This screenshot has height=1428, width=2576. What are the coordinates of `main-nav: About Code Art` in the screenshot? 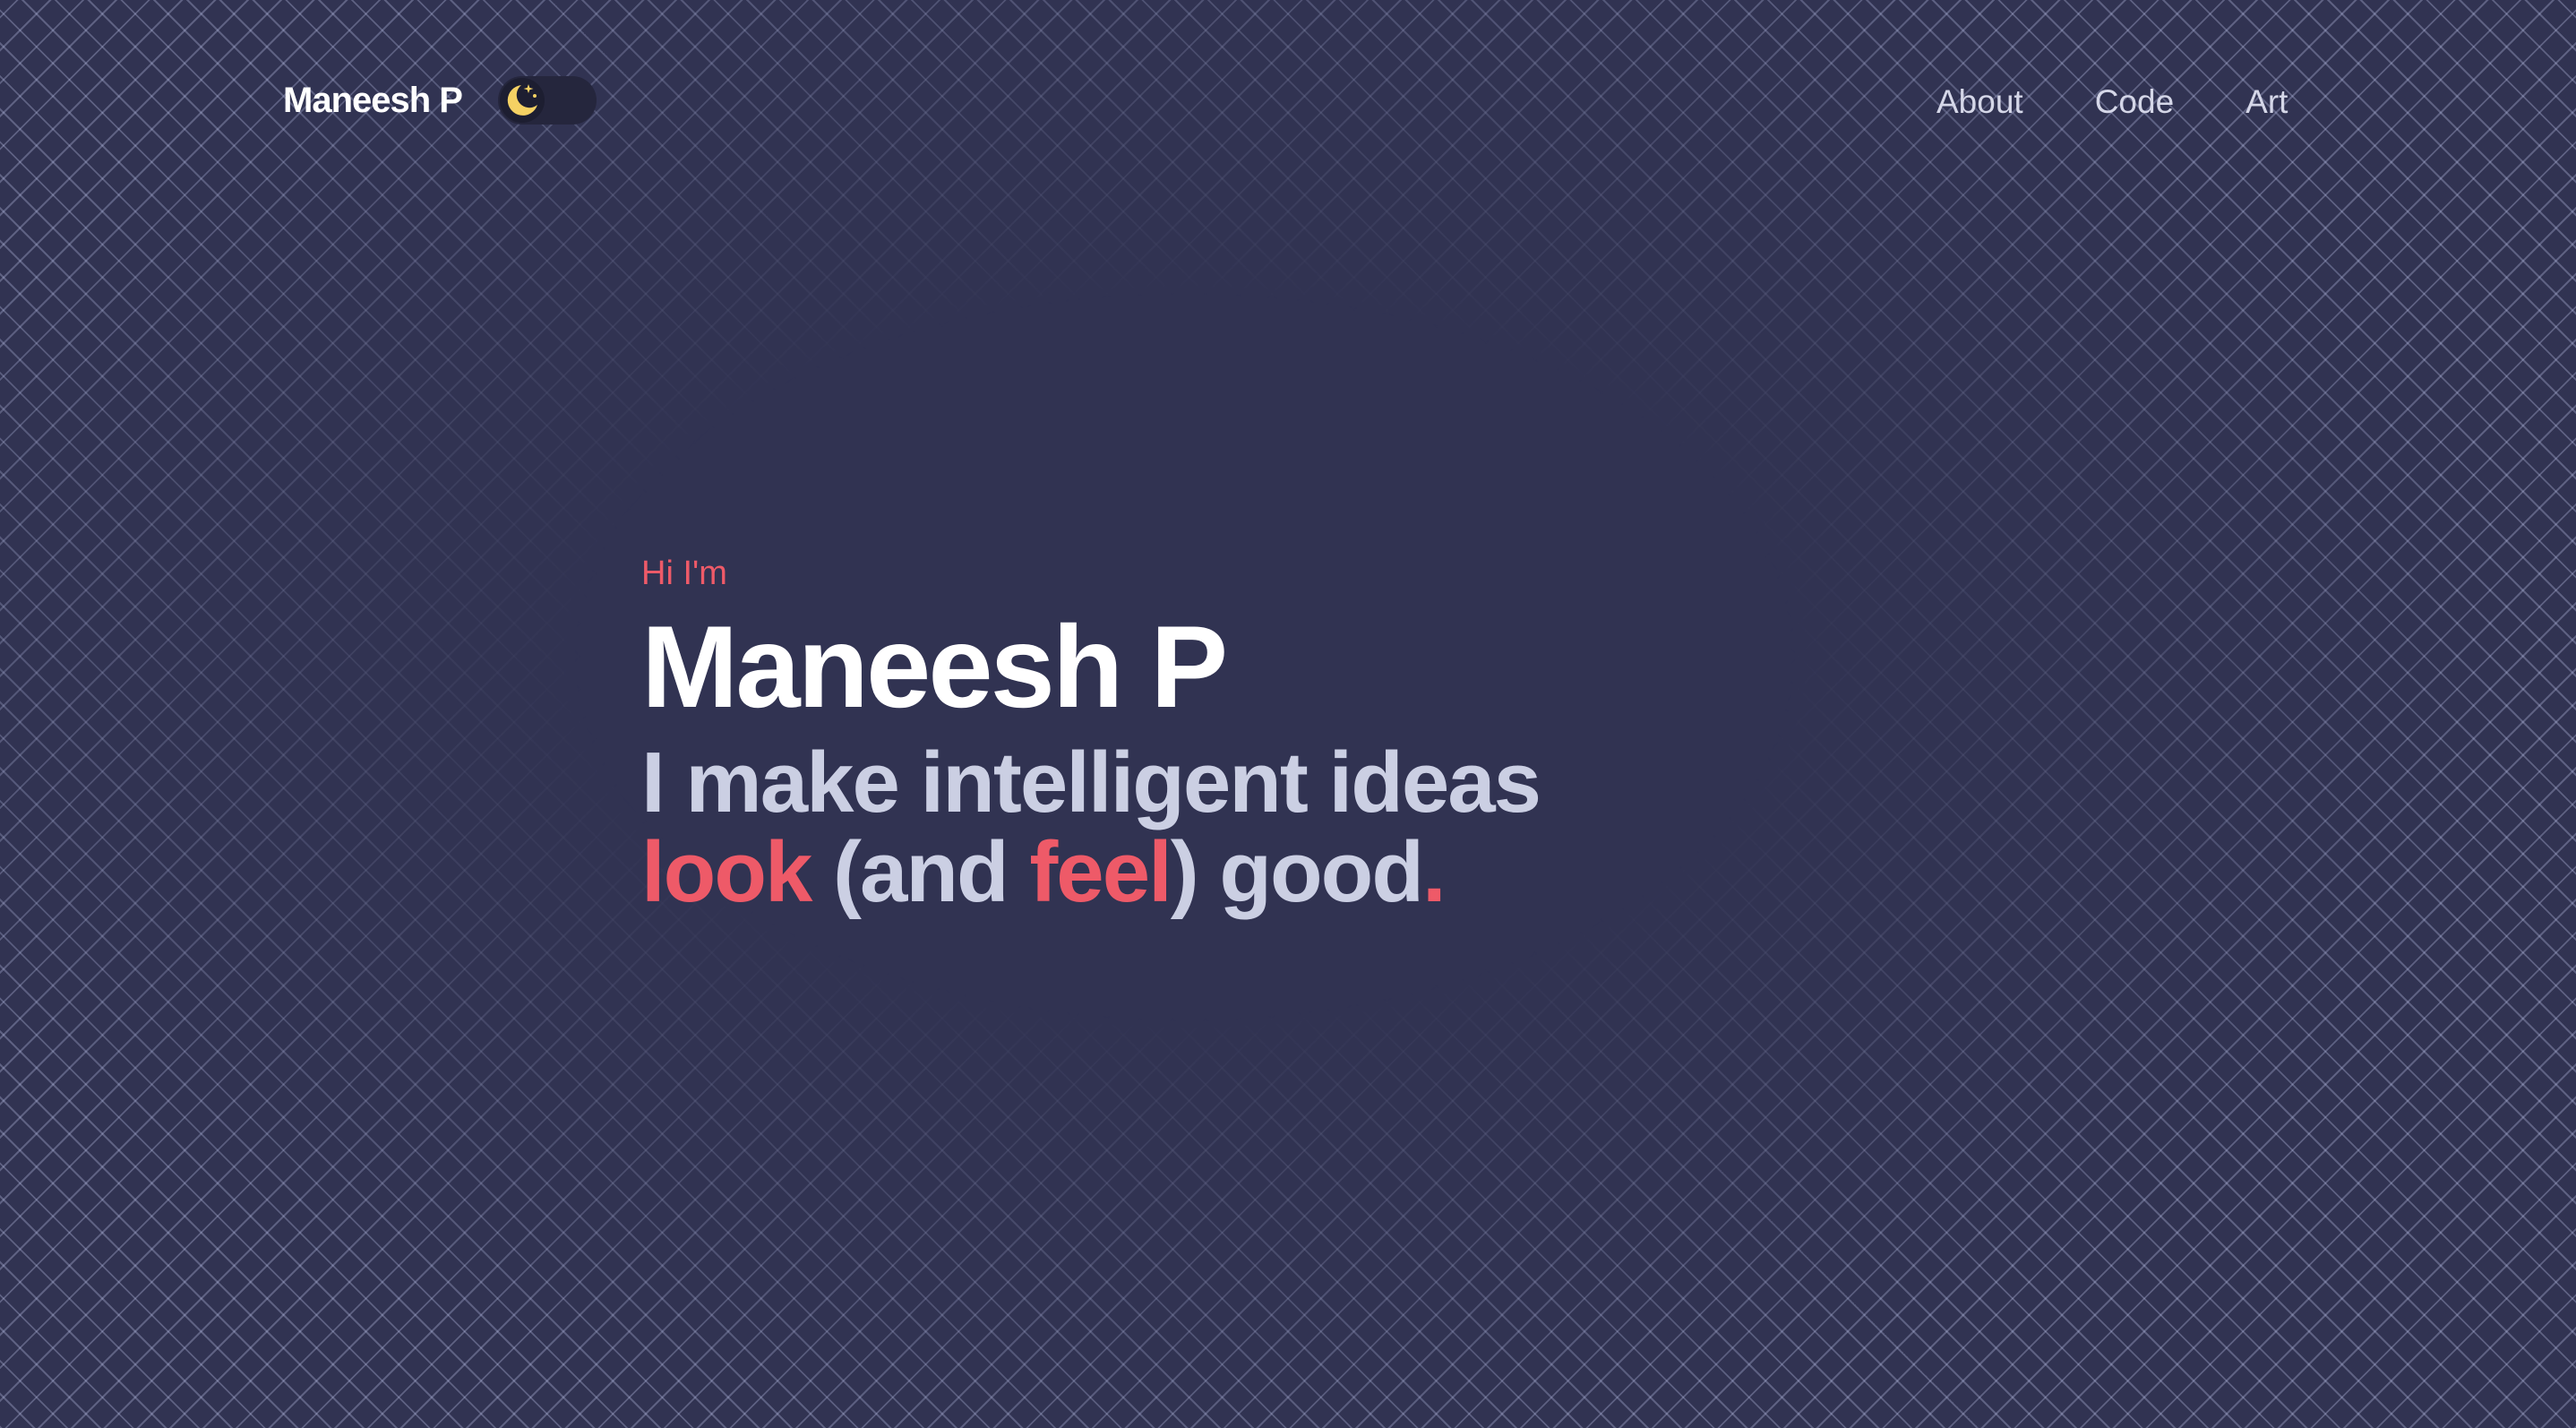 It's located at (2112, 102).